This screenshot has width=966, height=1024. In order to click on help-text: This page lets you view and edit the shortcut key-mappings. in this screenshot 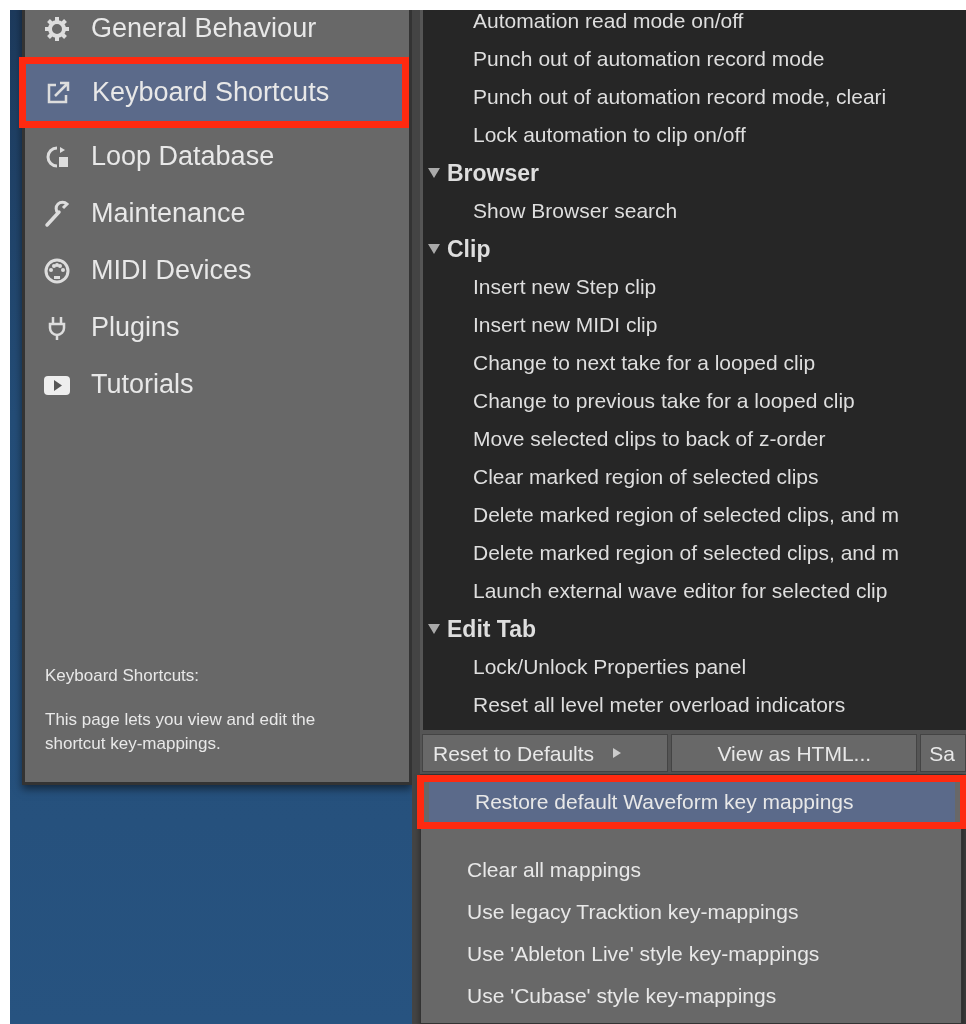, I will do `click(180, 732)`.